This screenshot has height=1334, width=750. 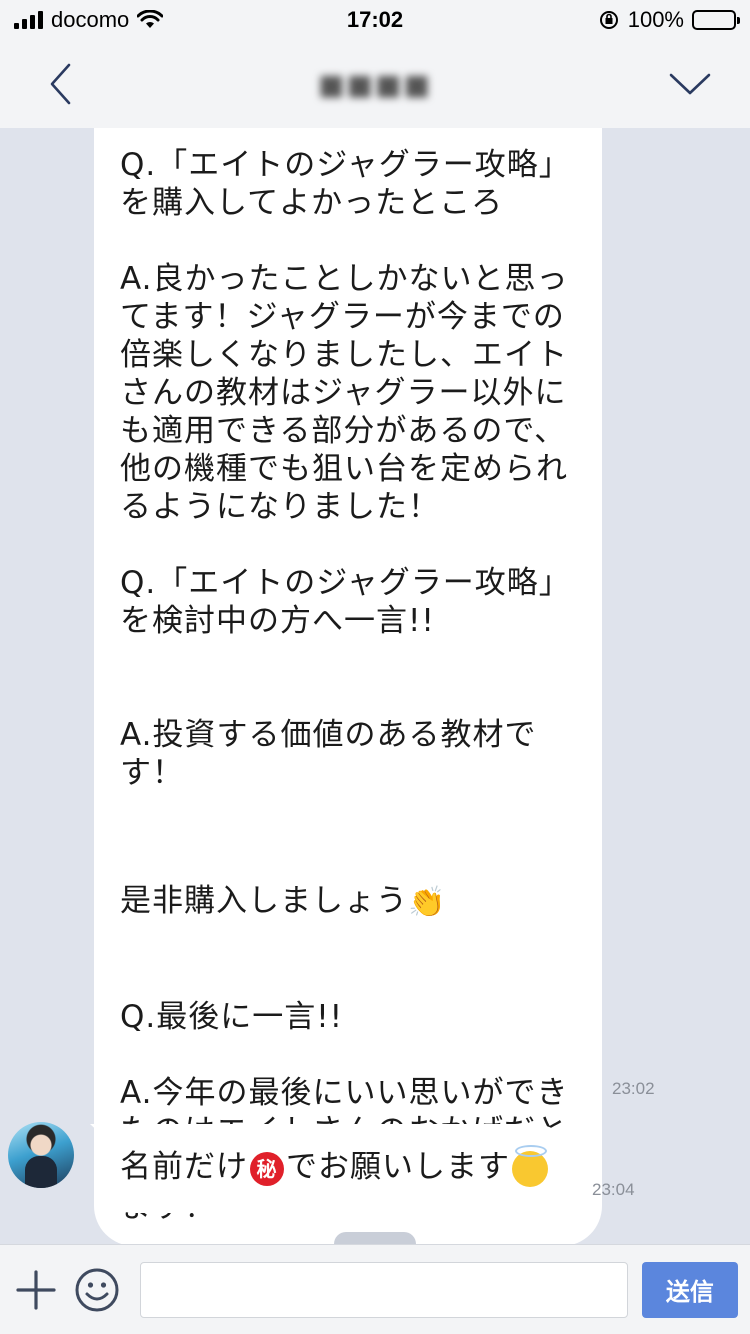 I want to click on smiley-icon, so click(x=97, y=1289).